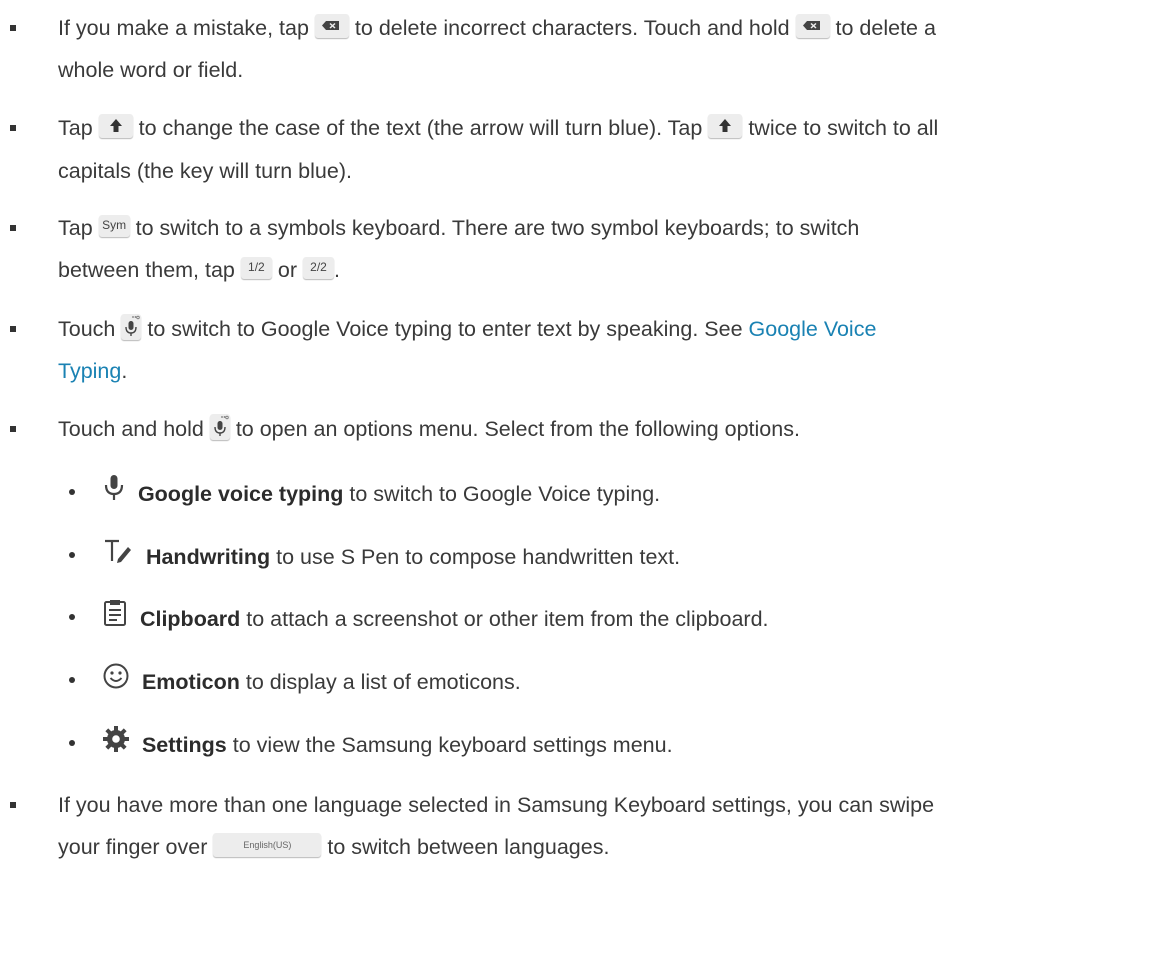 The height and width of the screenshot is (972, 1171). Describe the element at coordinates (205, 171) in the screenshot. I see `text-line: capitals (the key will turn blue).` at that location.